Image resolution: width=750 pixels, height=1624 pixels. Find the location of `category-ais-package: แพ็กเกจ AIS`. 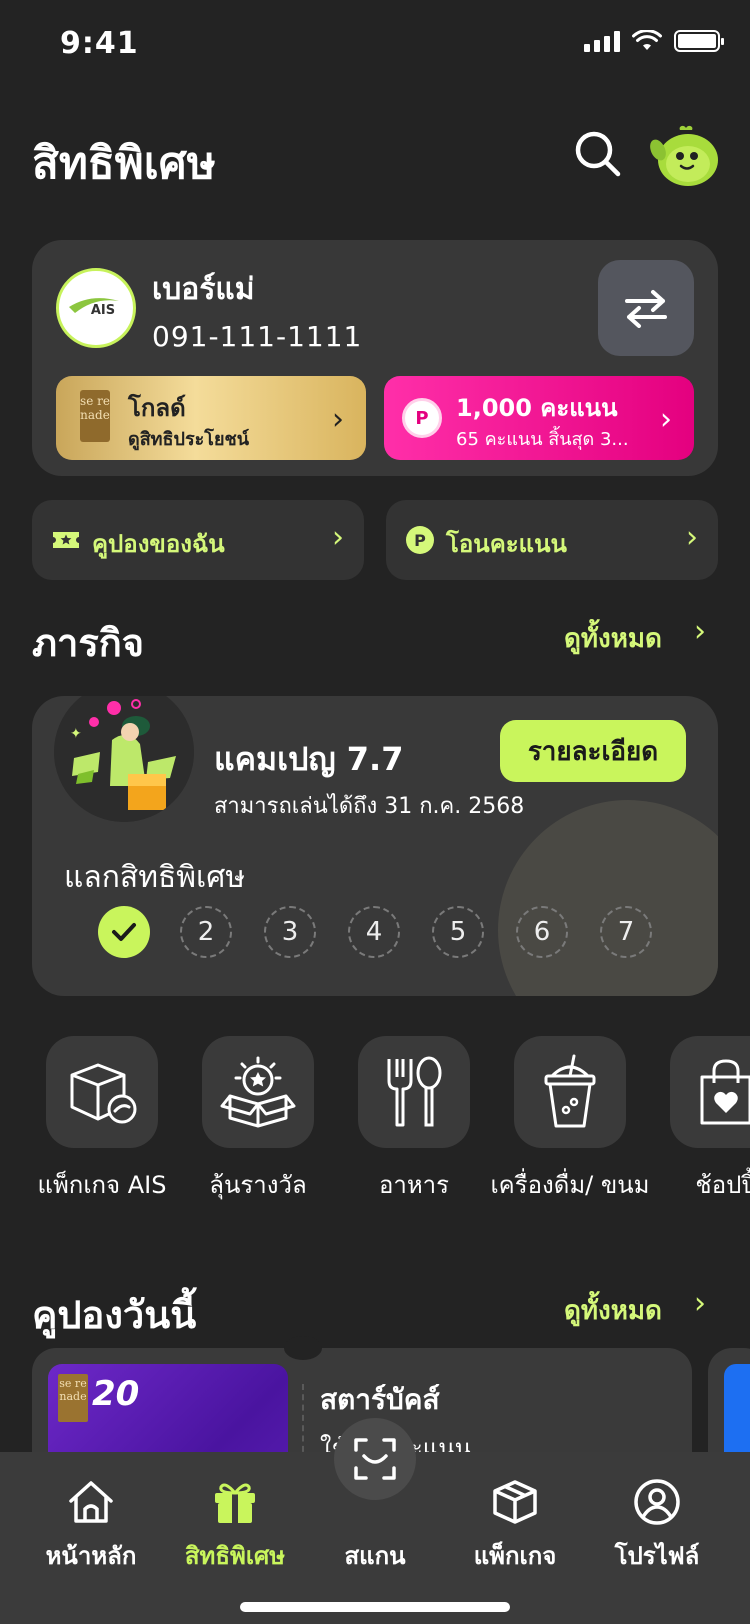

category-ais-package: แพ็กเกจ AIS is located at coordinates (102, 1117).